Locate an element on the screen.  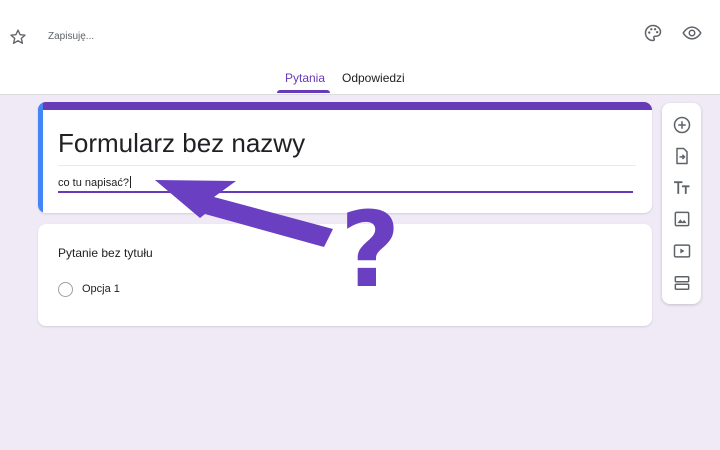
focus-indicator is located at coordinates (40, 157).